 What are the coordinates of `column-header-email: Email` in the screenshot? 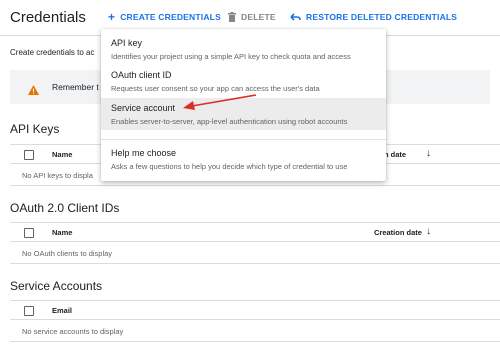 It's located at (62, 310).